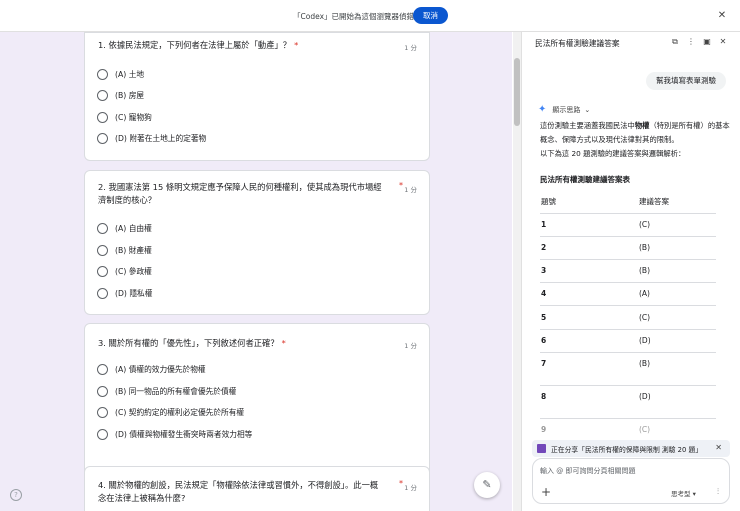  What do you see at coordinates (587, 109) in the screenshot?
I see `chevron-down-icon: ⌄` at bounding box center [587, 109].